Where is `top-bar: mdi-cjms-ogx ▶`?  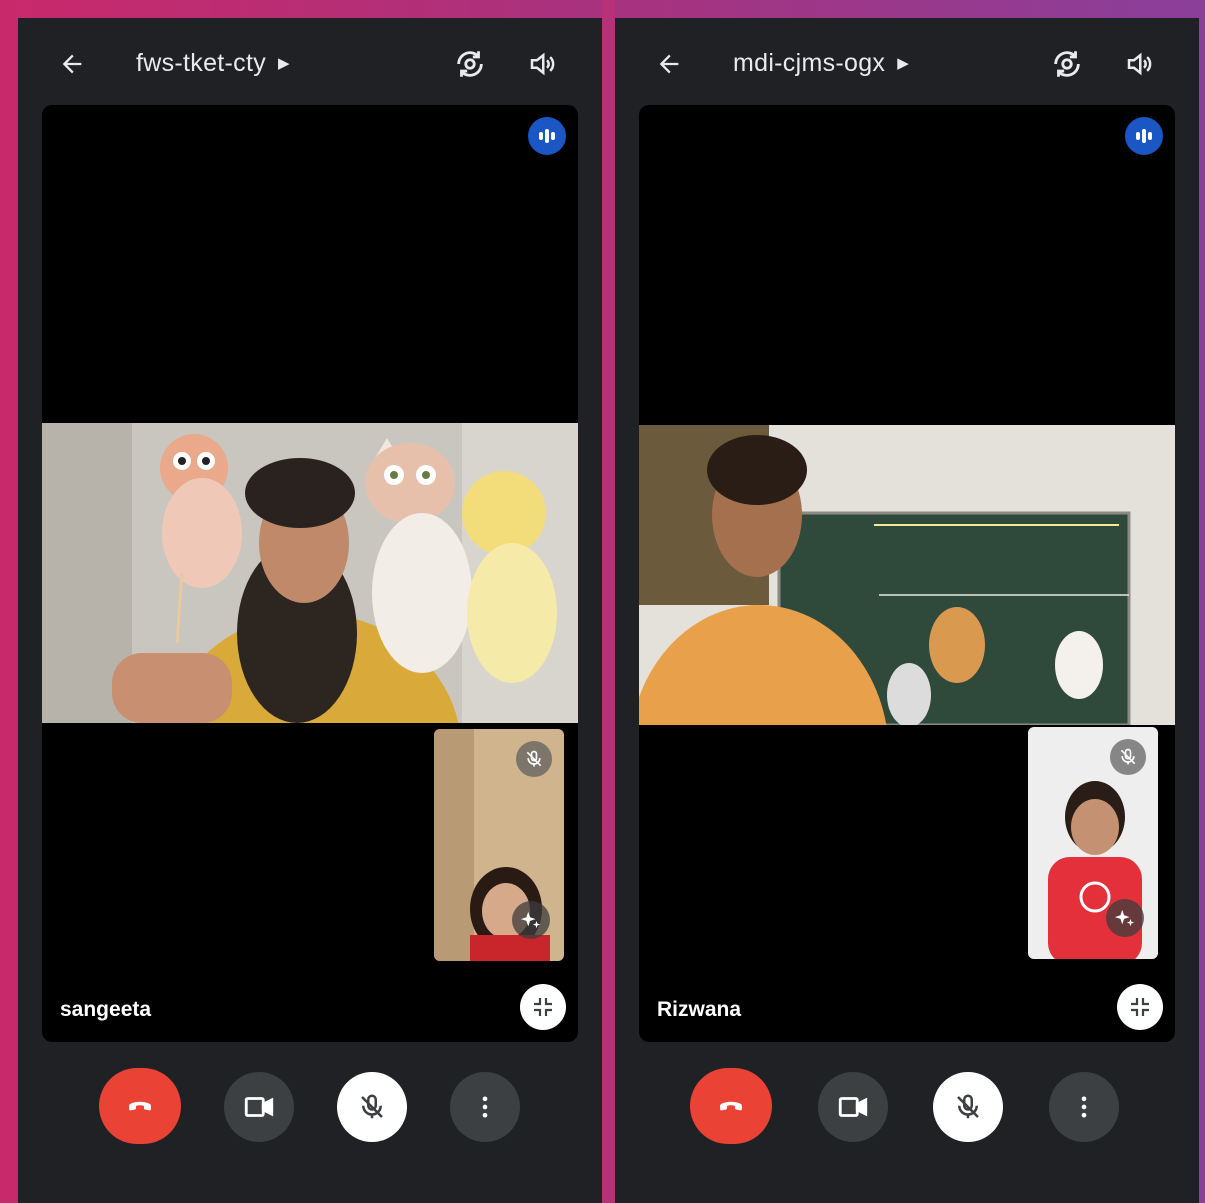 top-bar: mdi-cjms-ogx ▶ is located at coordinates (907, 64).